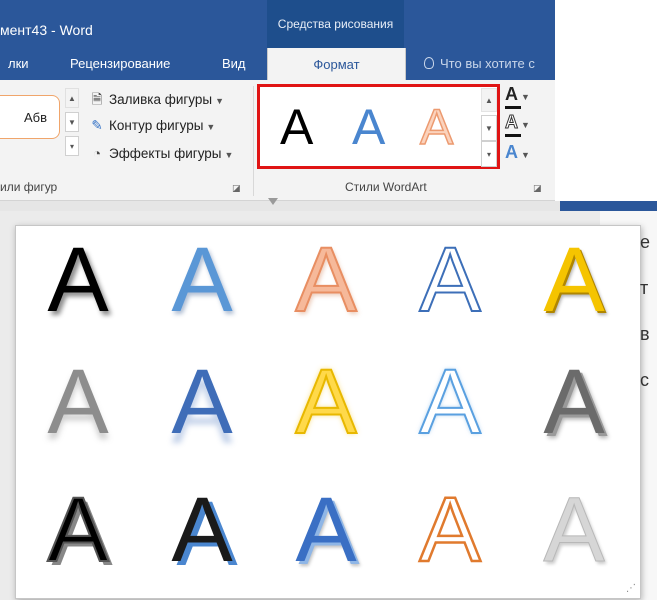  Describe the element at coordinates (436, 127) in the screenshot. I see `wordart-style-orange: A` at that location.